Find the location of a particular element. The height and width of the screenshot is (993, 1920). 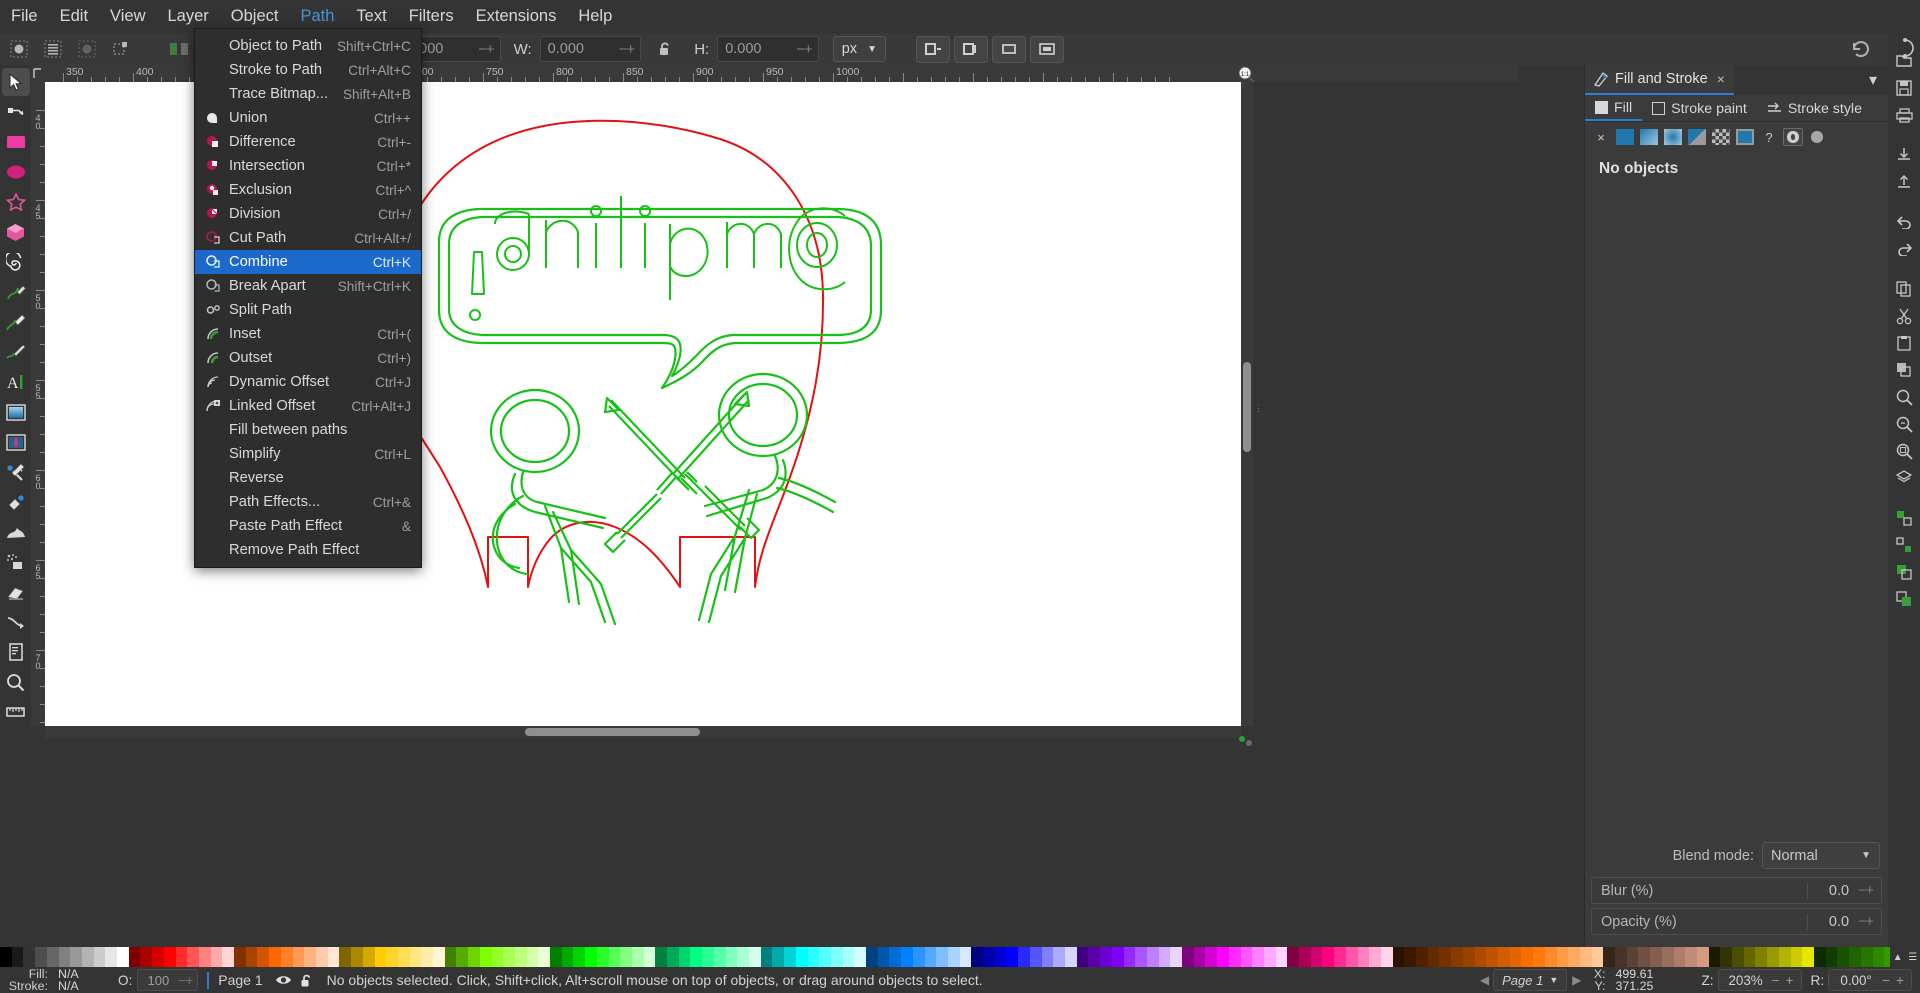

connector-tool is located at coordinates (16, 622).